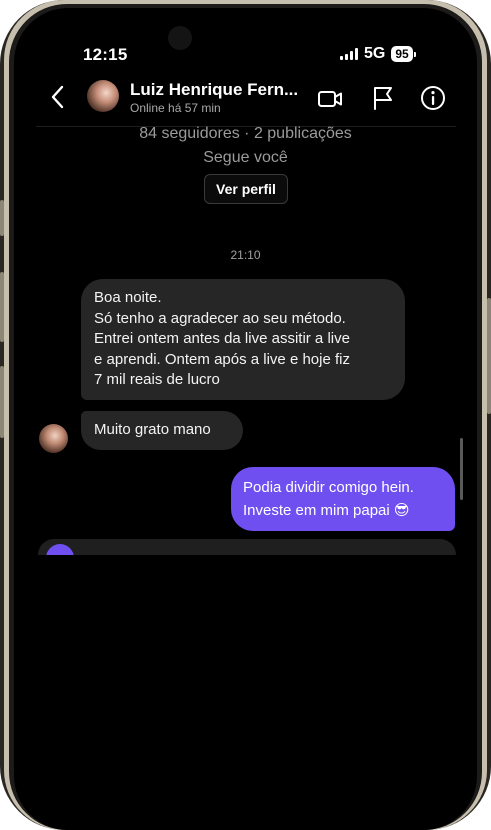 The width and height of the screenshot is (491, 830). I want to click on message-line: Podia dividir comigo hein., so click(328, 487).